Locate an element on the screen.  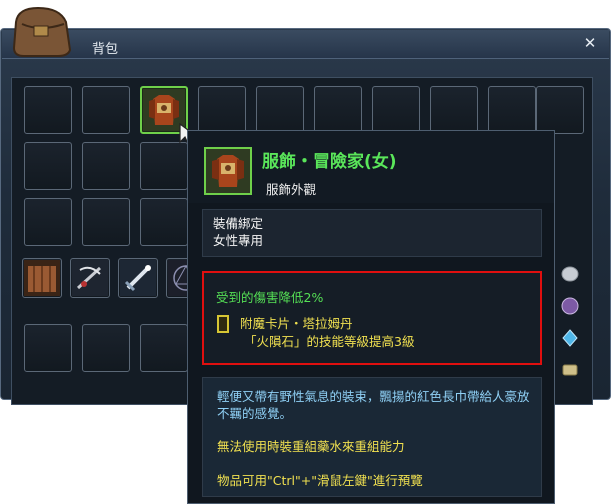
silver-coin-icon is located at coordinates (570, 274).